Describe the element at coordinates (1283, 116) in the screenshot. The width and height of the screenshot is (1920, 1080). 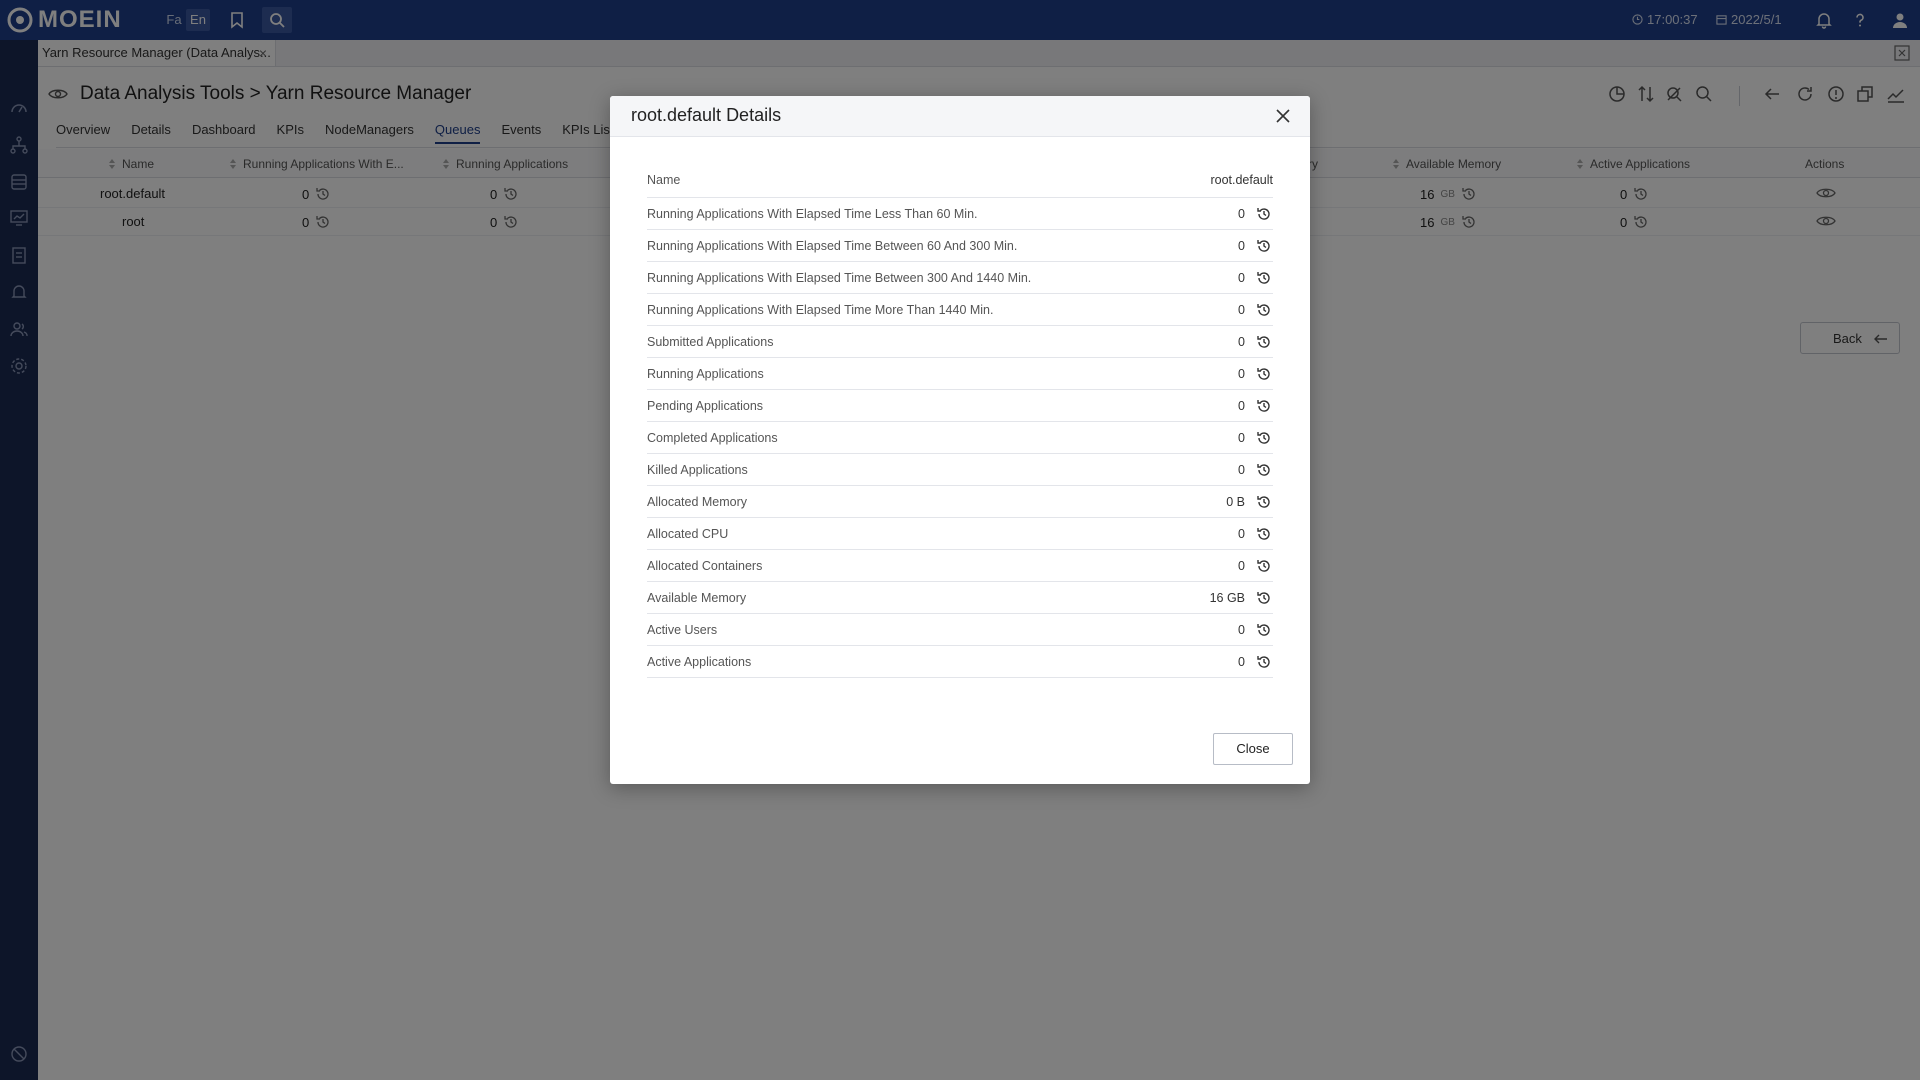
I see `modal-close-icon` at that location.